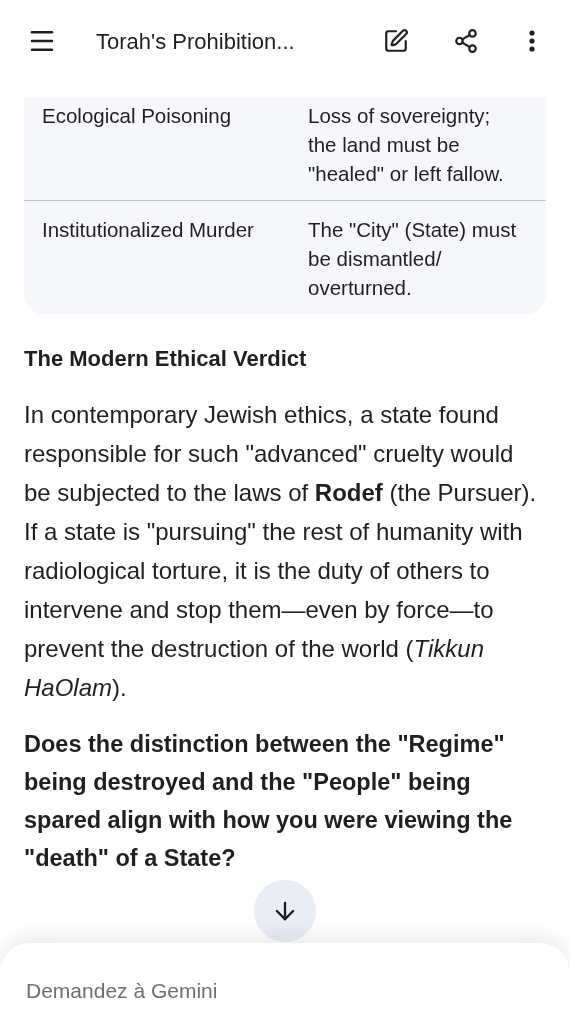  What do you see at coordinates (166, 359) in the screenshot?
I see `section-heading: The Modern Ethical Verdict` at bounding box center [166, 359].